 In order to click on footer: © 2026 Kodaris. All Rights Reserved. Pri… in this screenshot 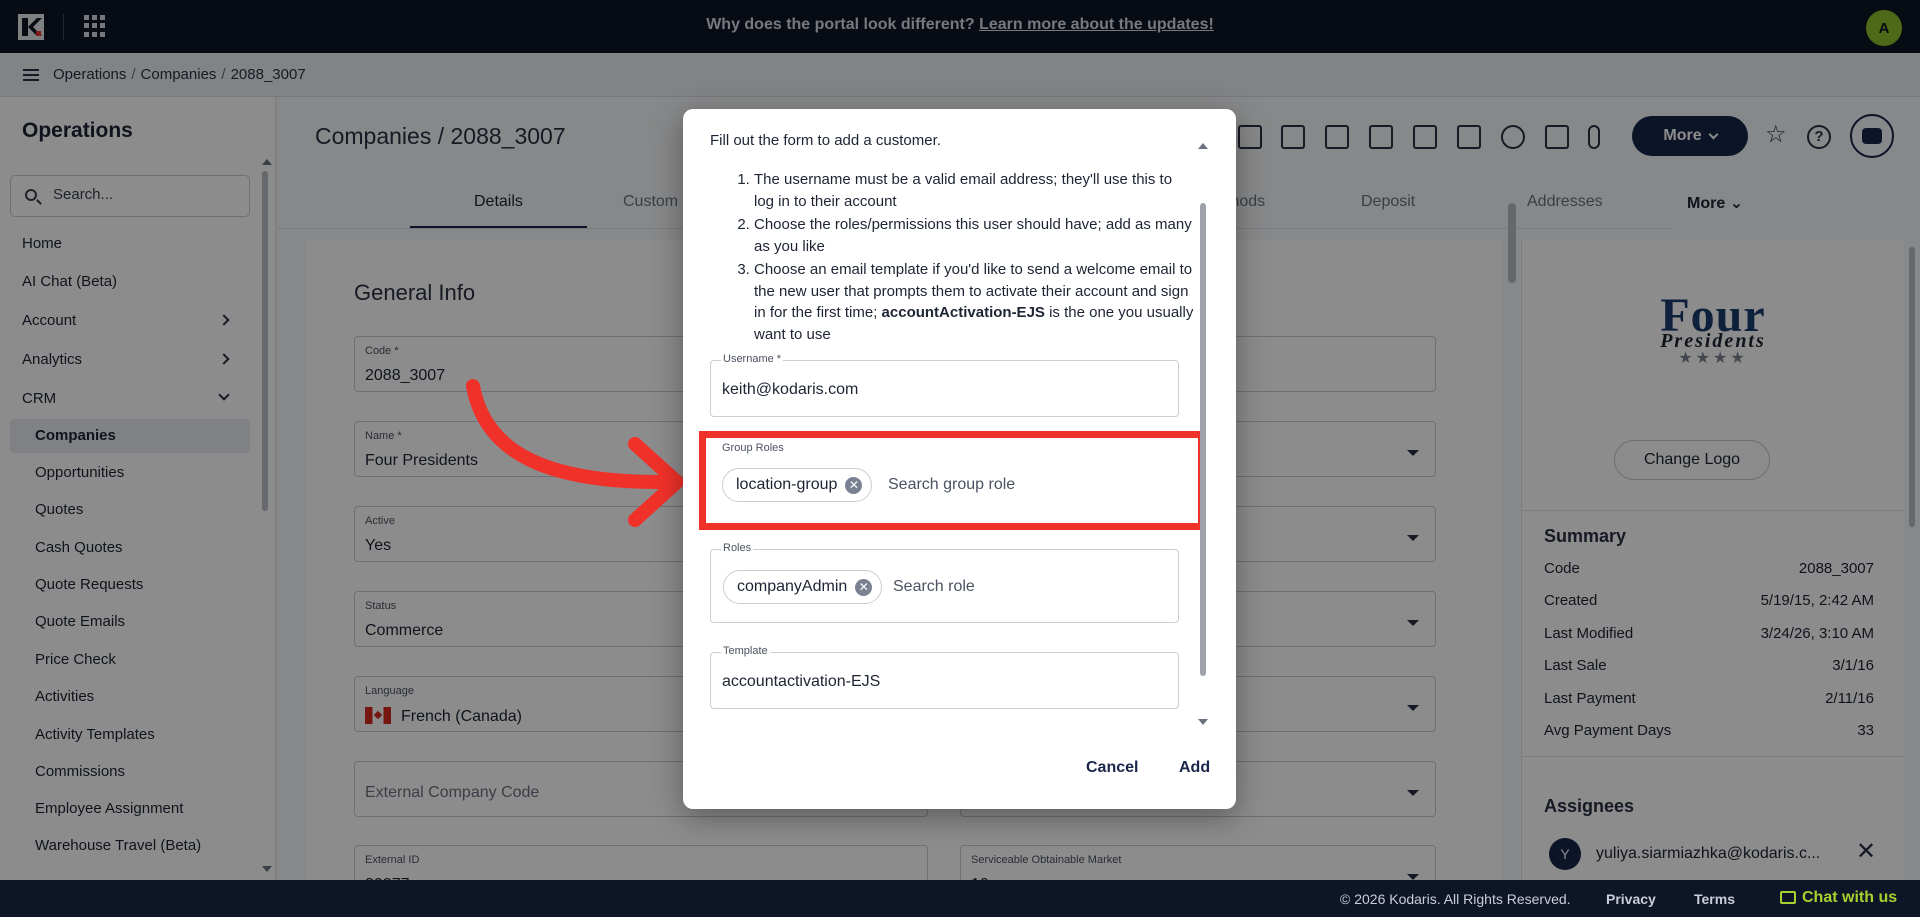, I will do `click(960, 898)`.